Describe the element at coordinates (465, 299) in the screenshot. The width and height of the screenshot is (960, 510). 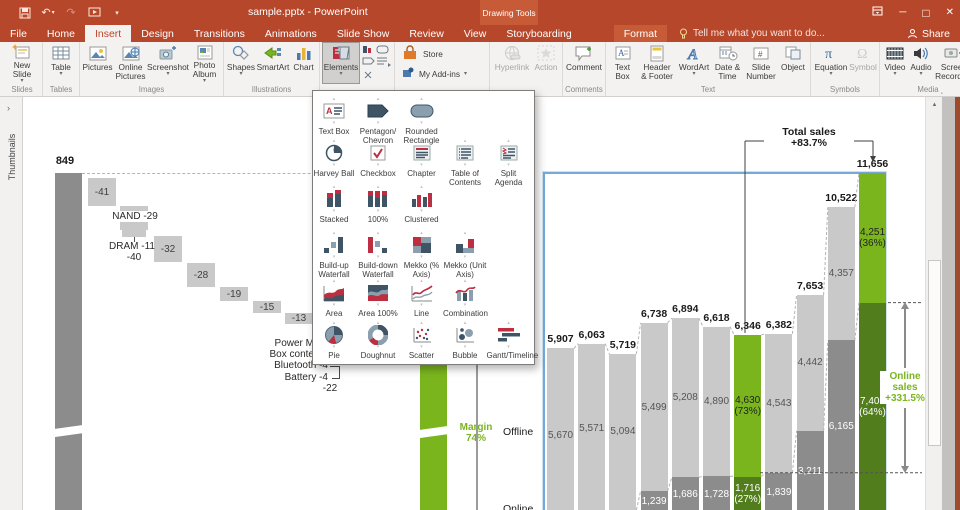
I see `dropdown-item-combination: ▴ ▾ Combination` at that location.